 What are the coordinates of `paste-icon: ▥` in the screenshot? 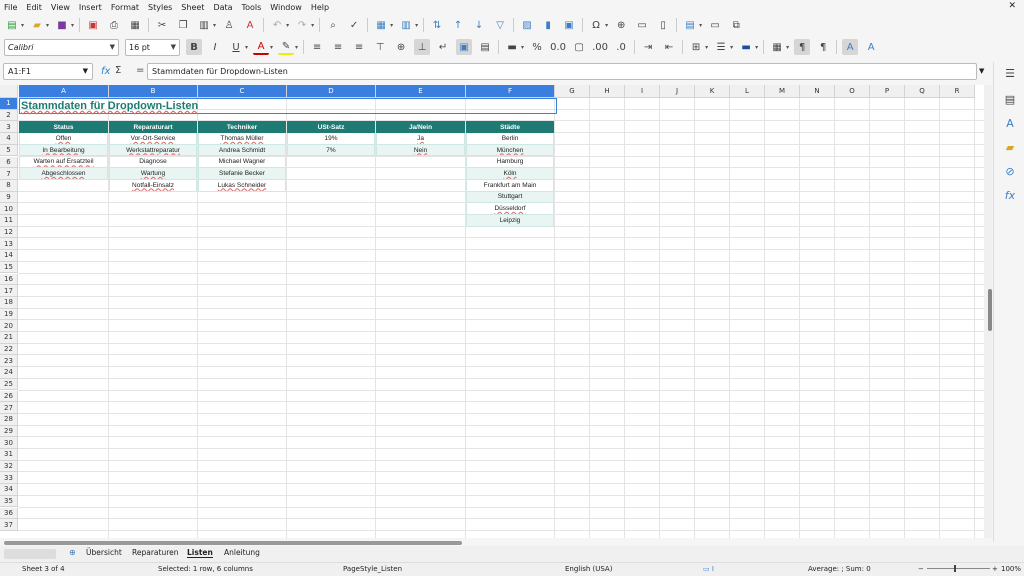 It's located at (204, 25).